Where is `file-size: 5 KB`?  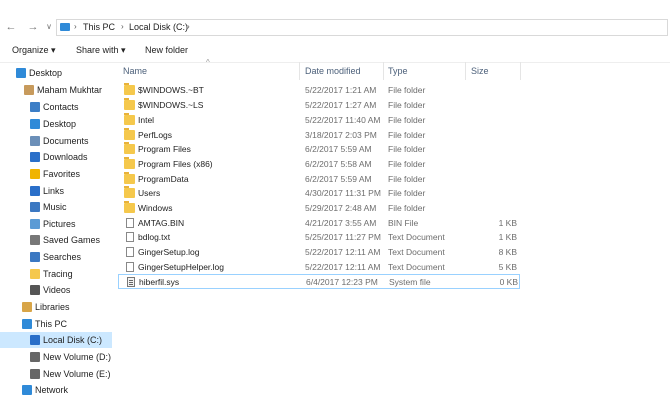 file-size: 5 KB is located at coordinates (507, 267).